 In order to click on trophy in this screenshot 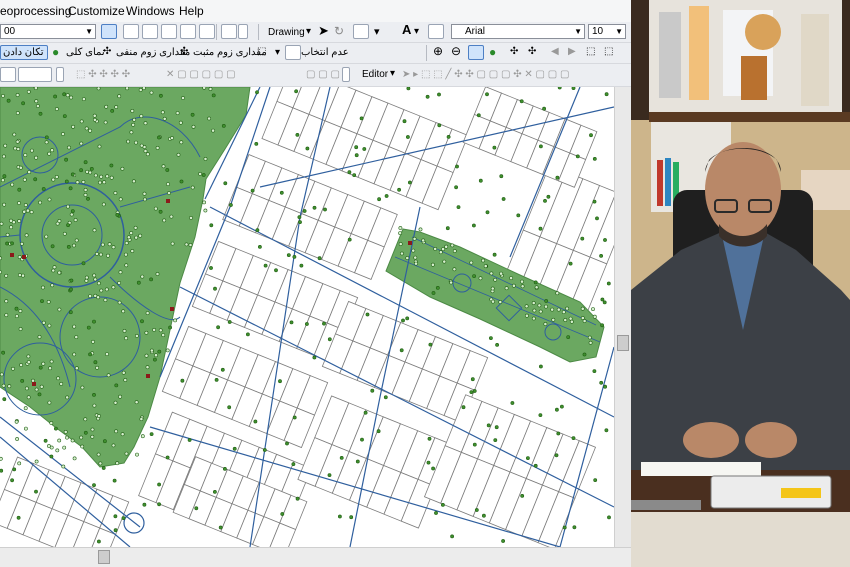, I will do `click(670, 55)`.